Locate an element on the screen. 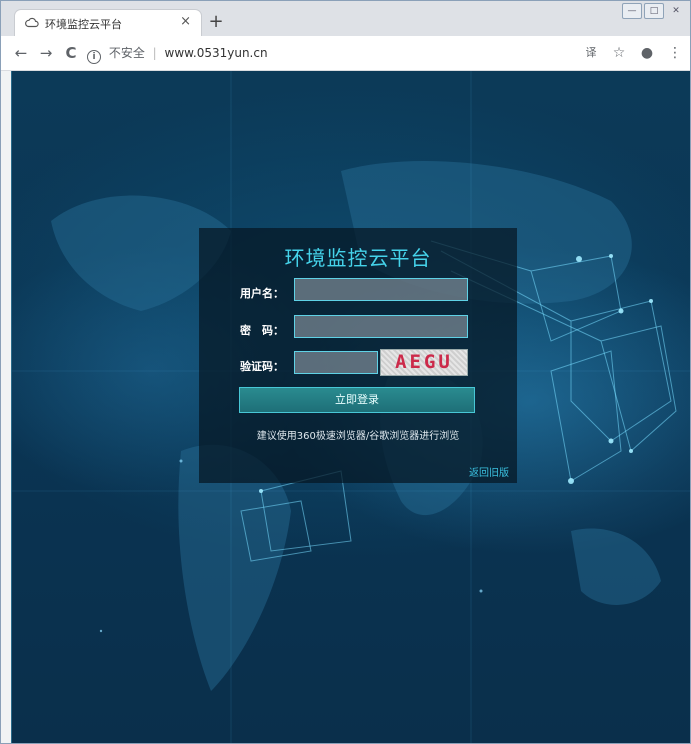 The width and height of the screenshot is (691, 744). tab-active: 环境监控云平台 × is located at coordinates (108, 23).